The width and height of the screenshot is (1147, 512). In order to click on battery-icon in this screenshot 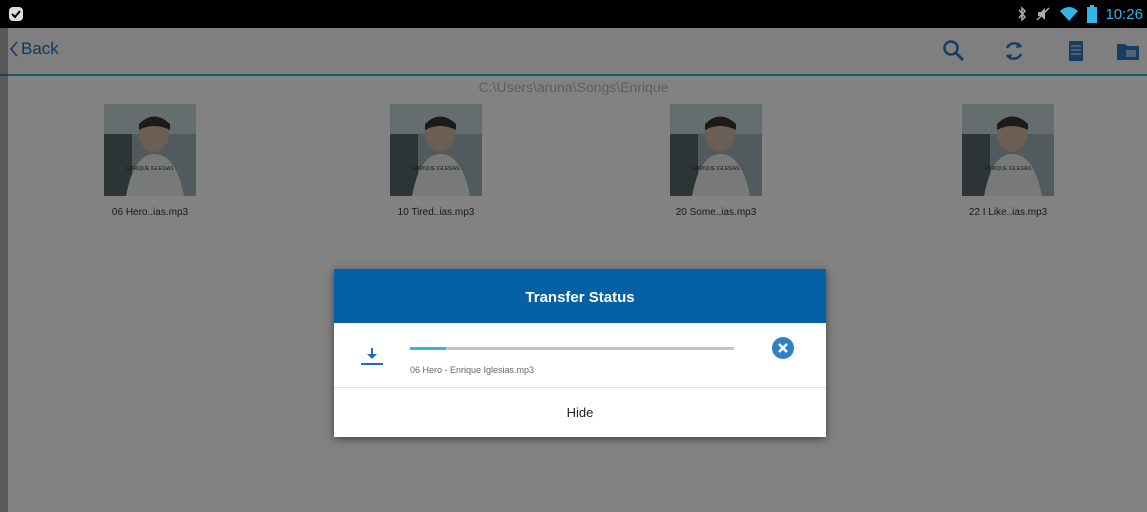, I will do `click(1092, 14)`.